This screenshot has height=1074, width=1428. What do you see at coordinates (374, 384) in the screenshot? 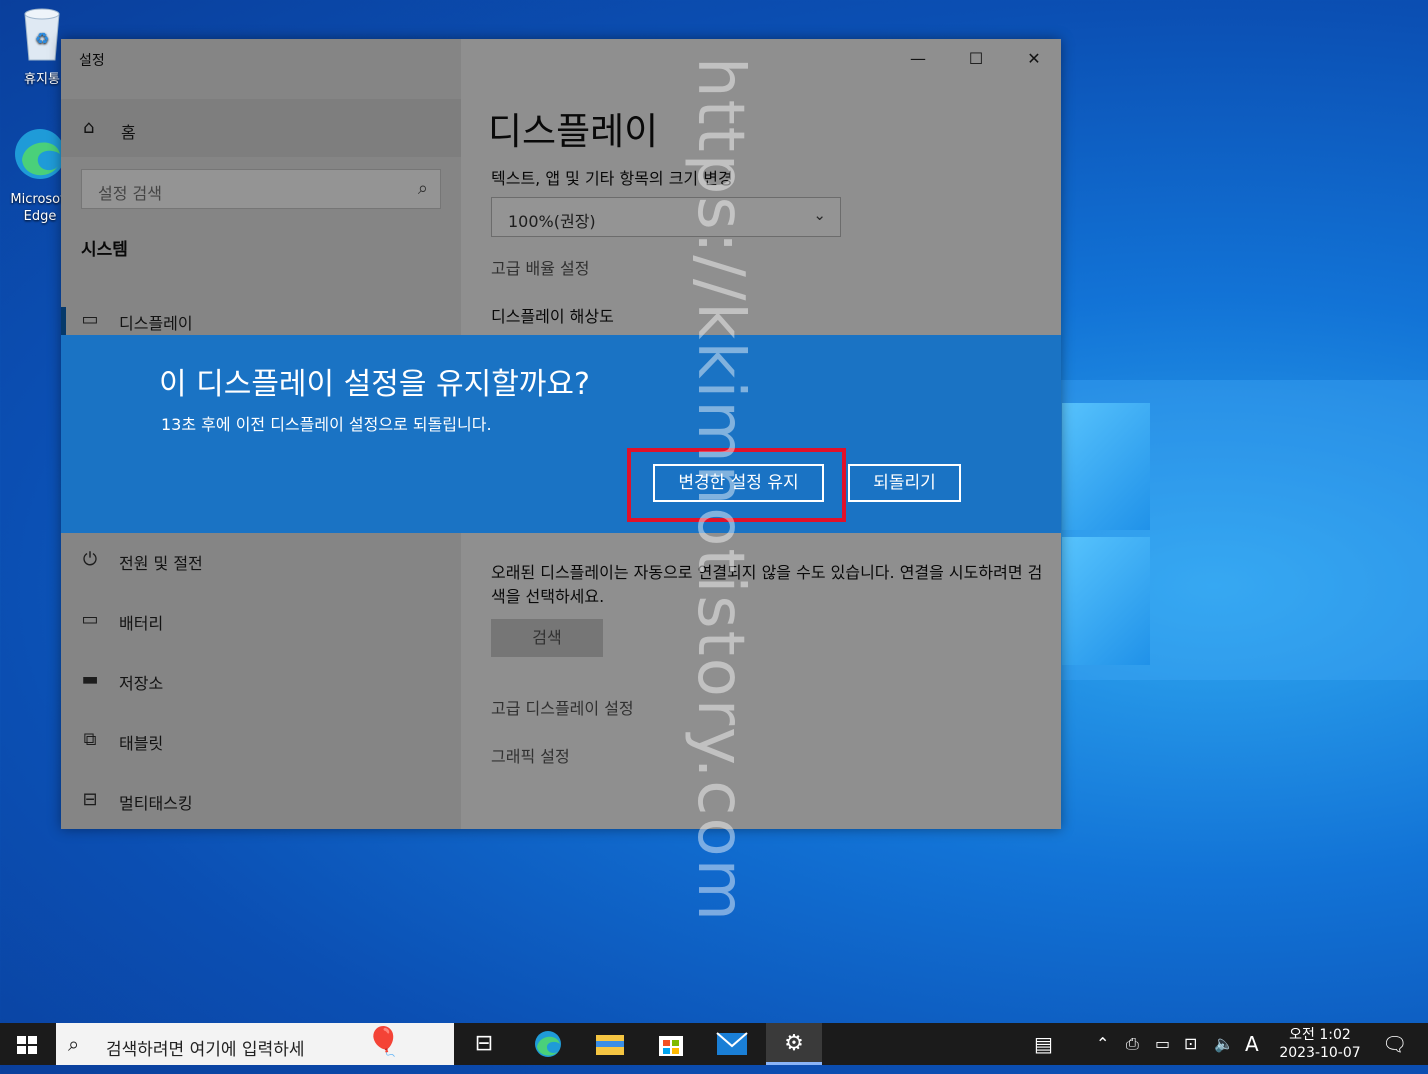
I see `dialog-question: 이 디스플레이 설정을 유지할까요?` at bounding box center [374, 384].